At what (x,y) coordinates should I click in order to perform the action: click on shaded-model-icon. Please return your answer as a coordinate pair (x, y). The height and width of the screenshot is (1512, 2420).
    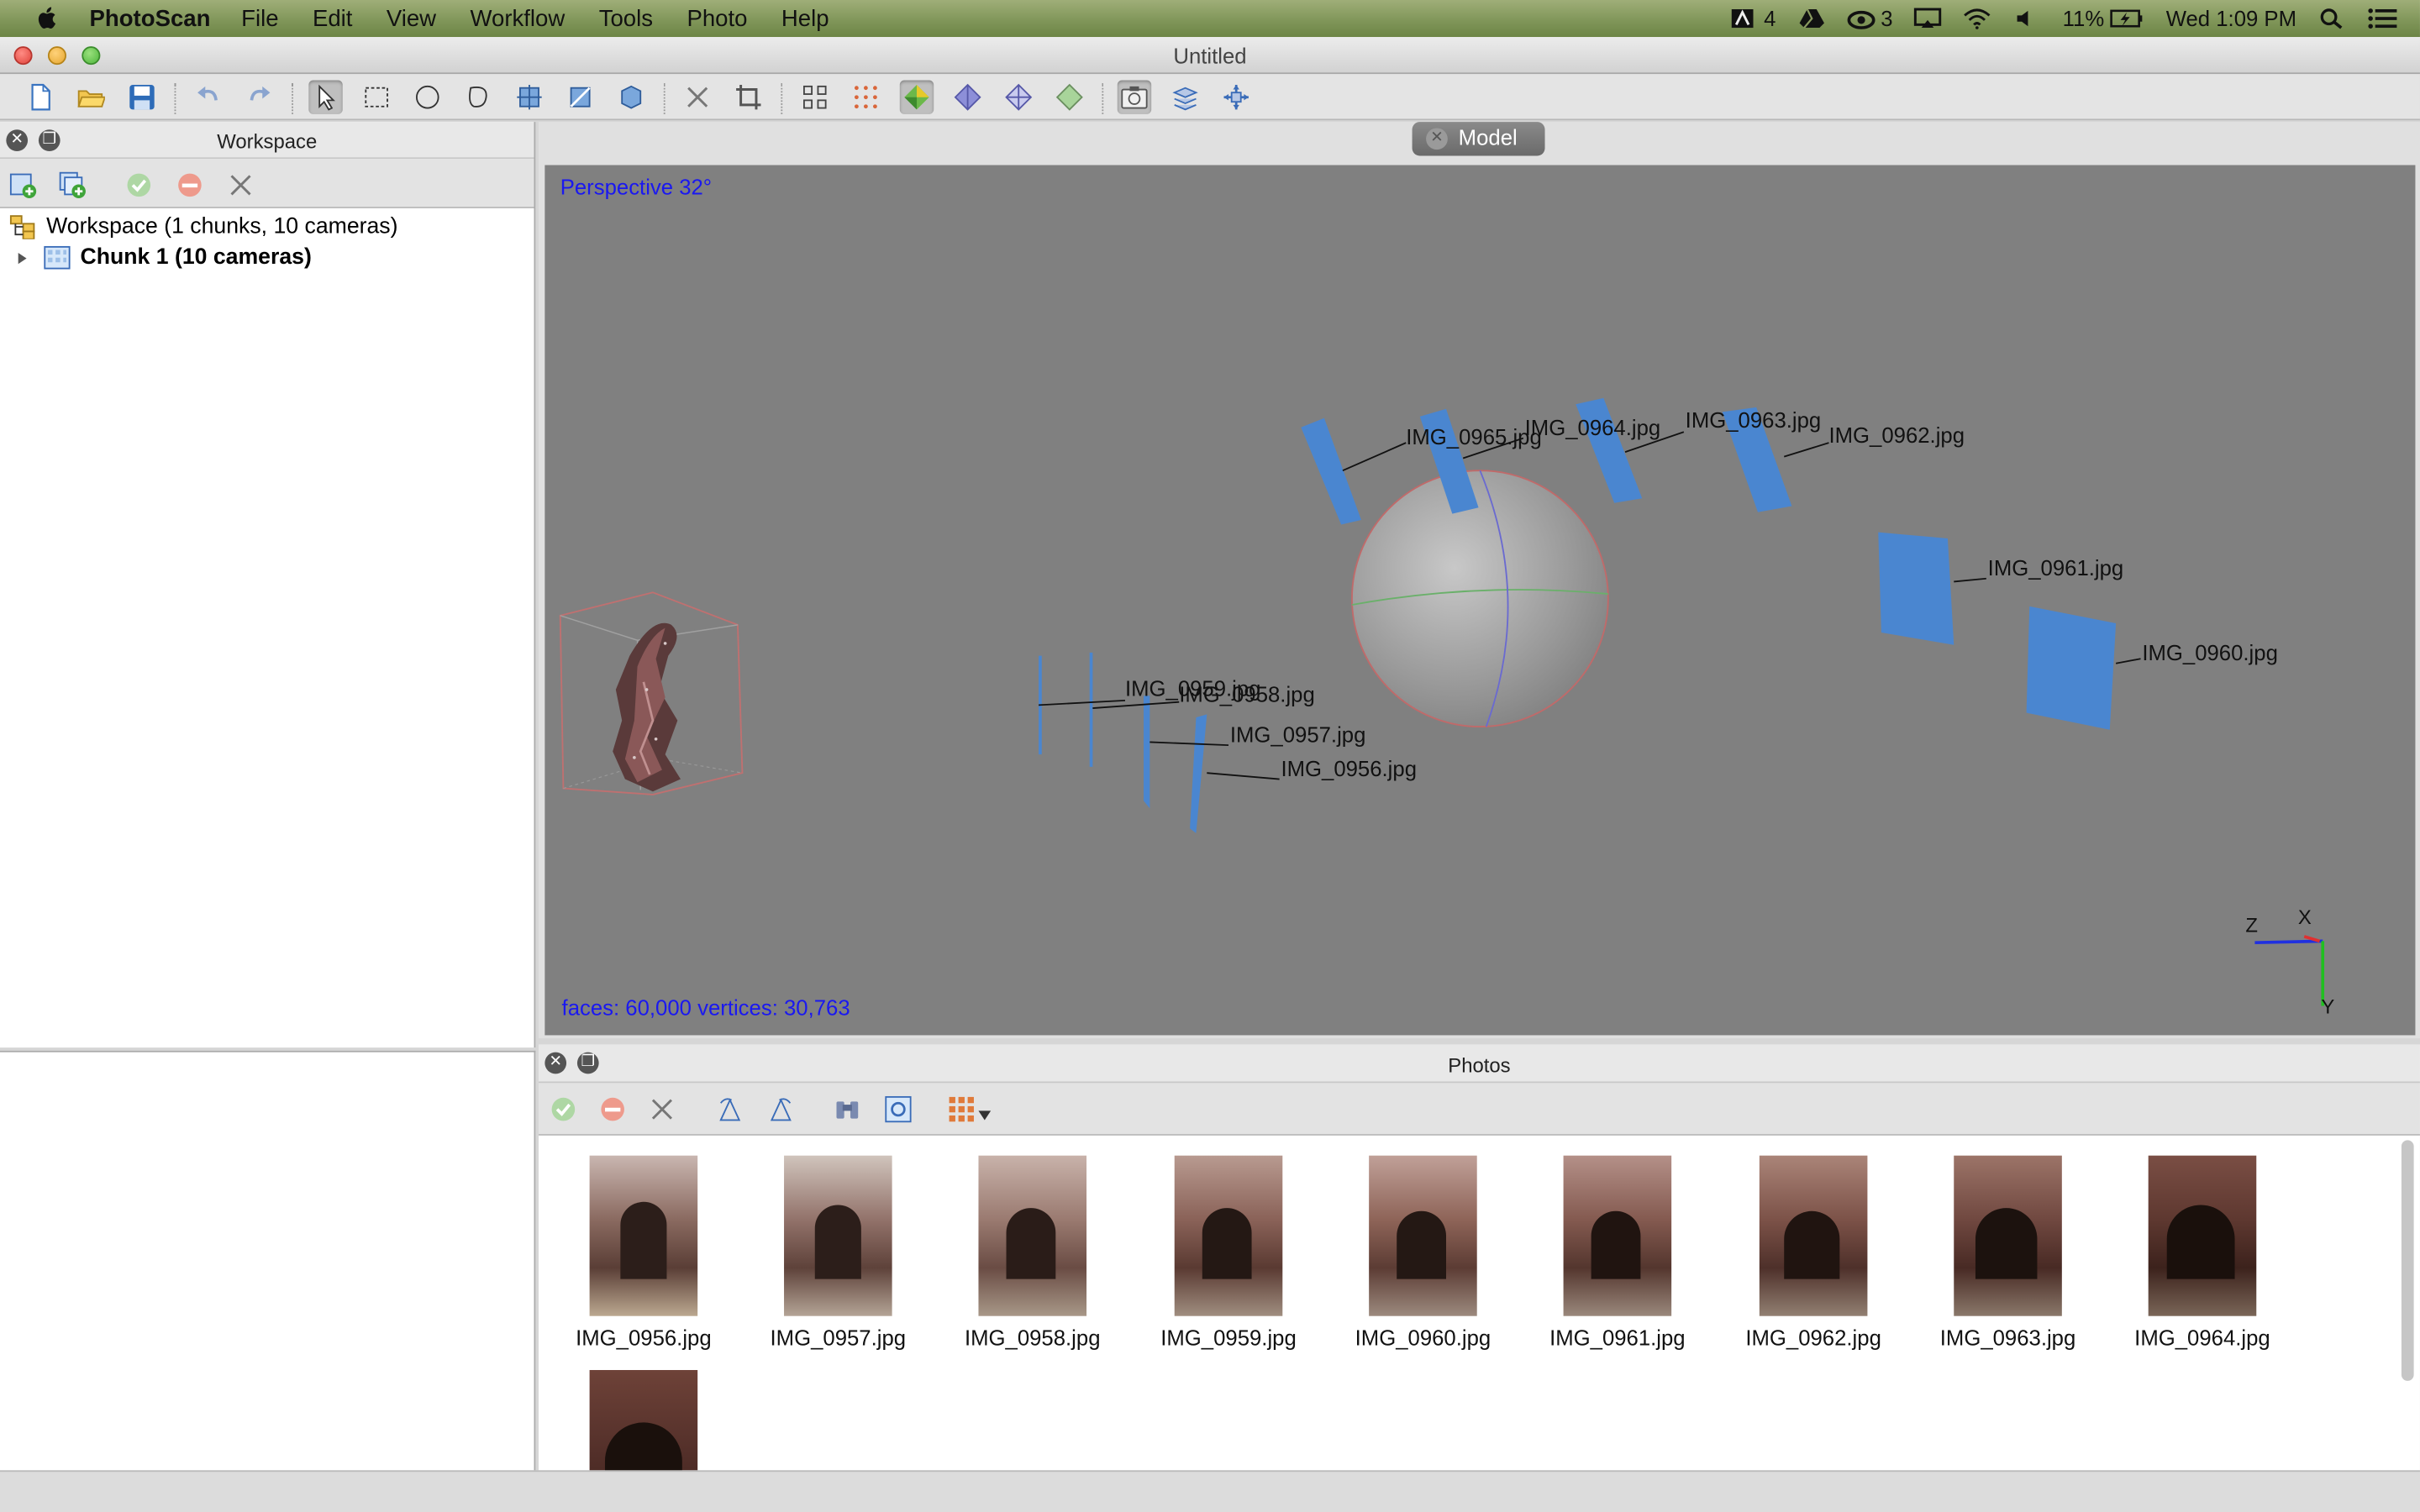
    Looking at the image, I should click on (916, 97).